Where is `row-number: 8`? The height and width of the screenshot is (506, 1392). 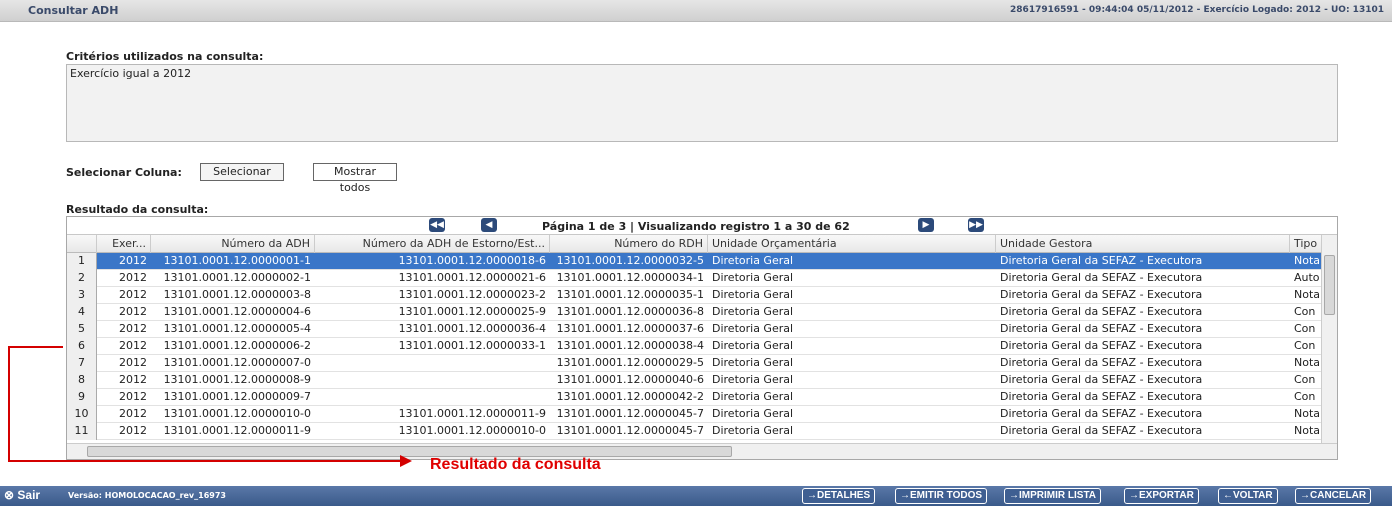 row-number: 8 is located at coordinates (82, 380).